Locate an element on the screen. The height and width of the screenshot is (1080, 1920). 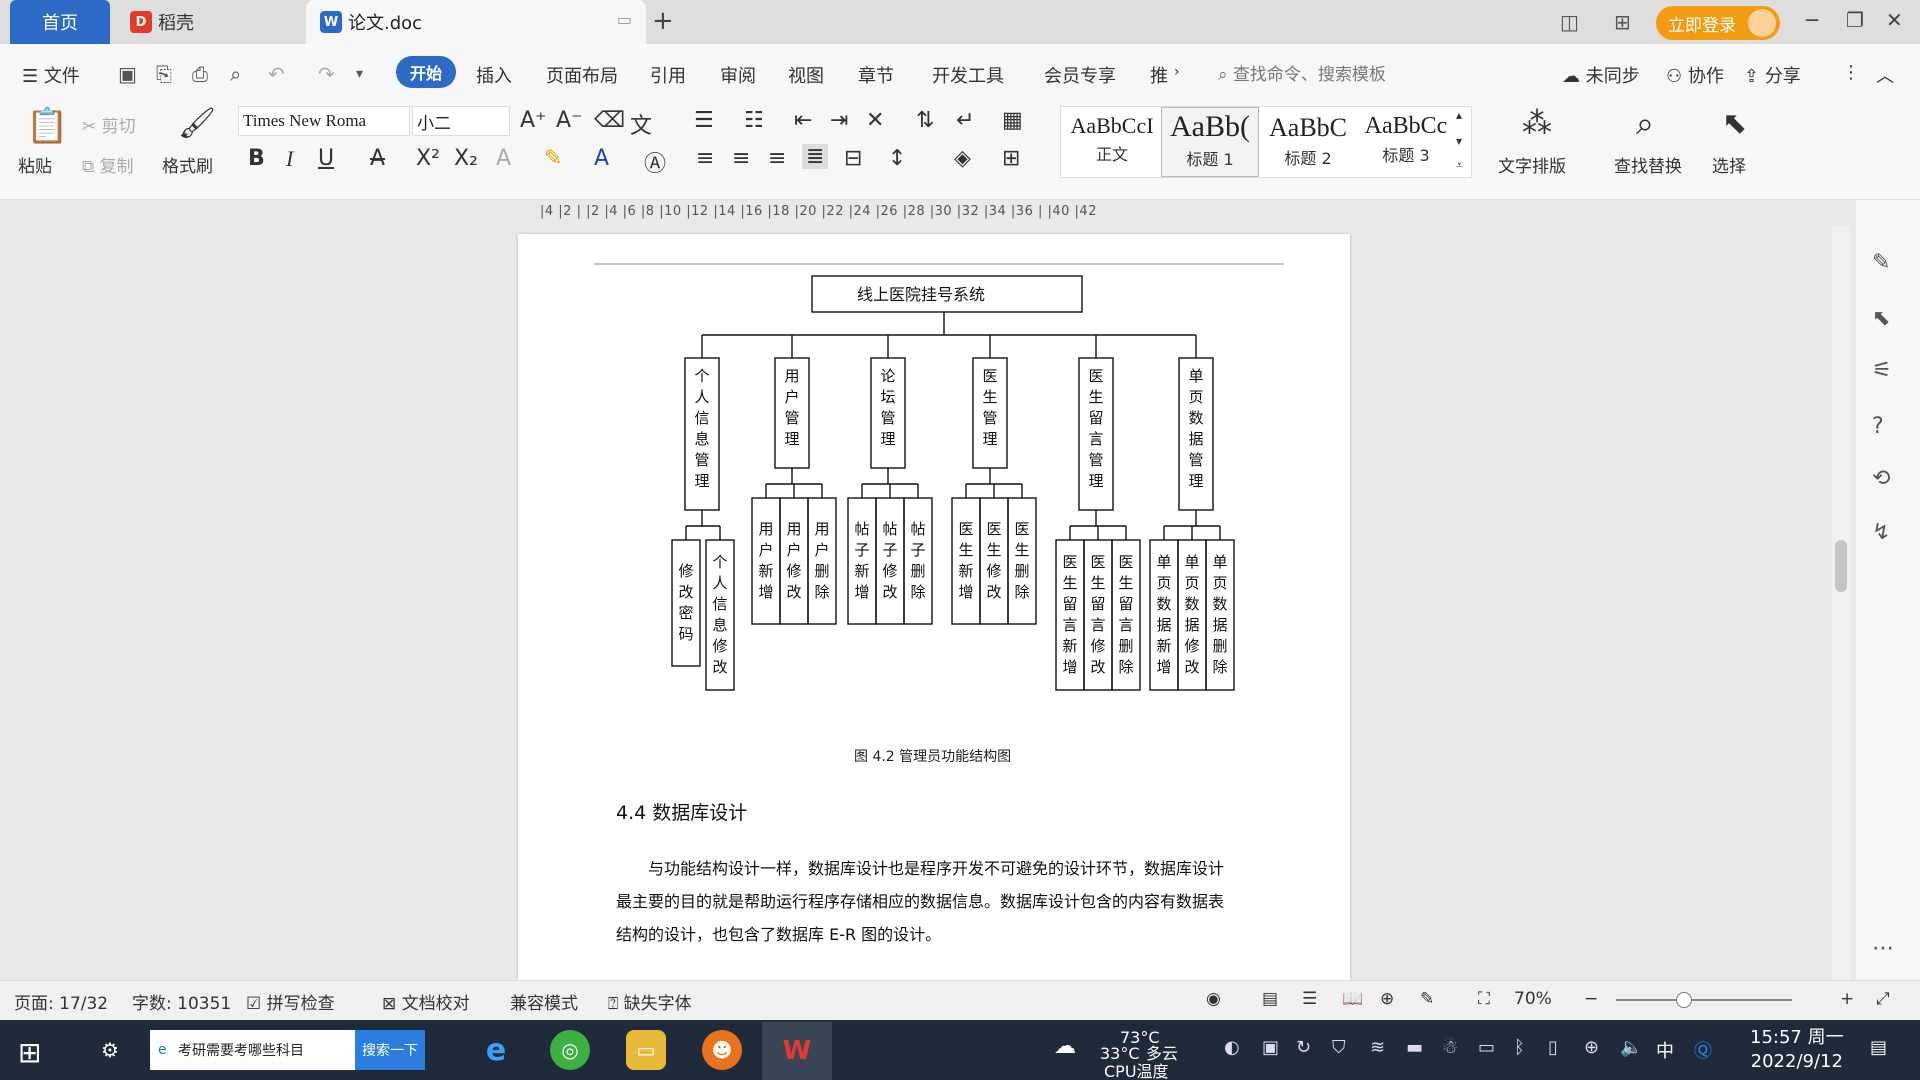
eye-protection-icon: ◉ is located at coordinates (1213, 999).